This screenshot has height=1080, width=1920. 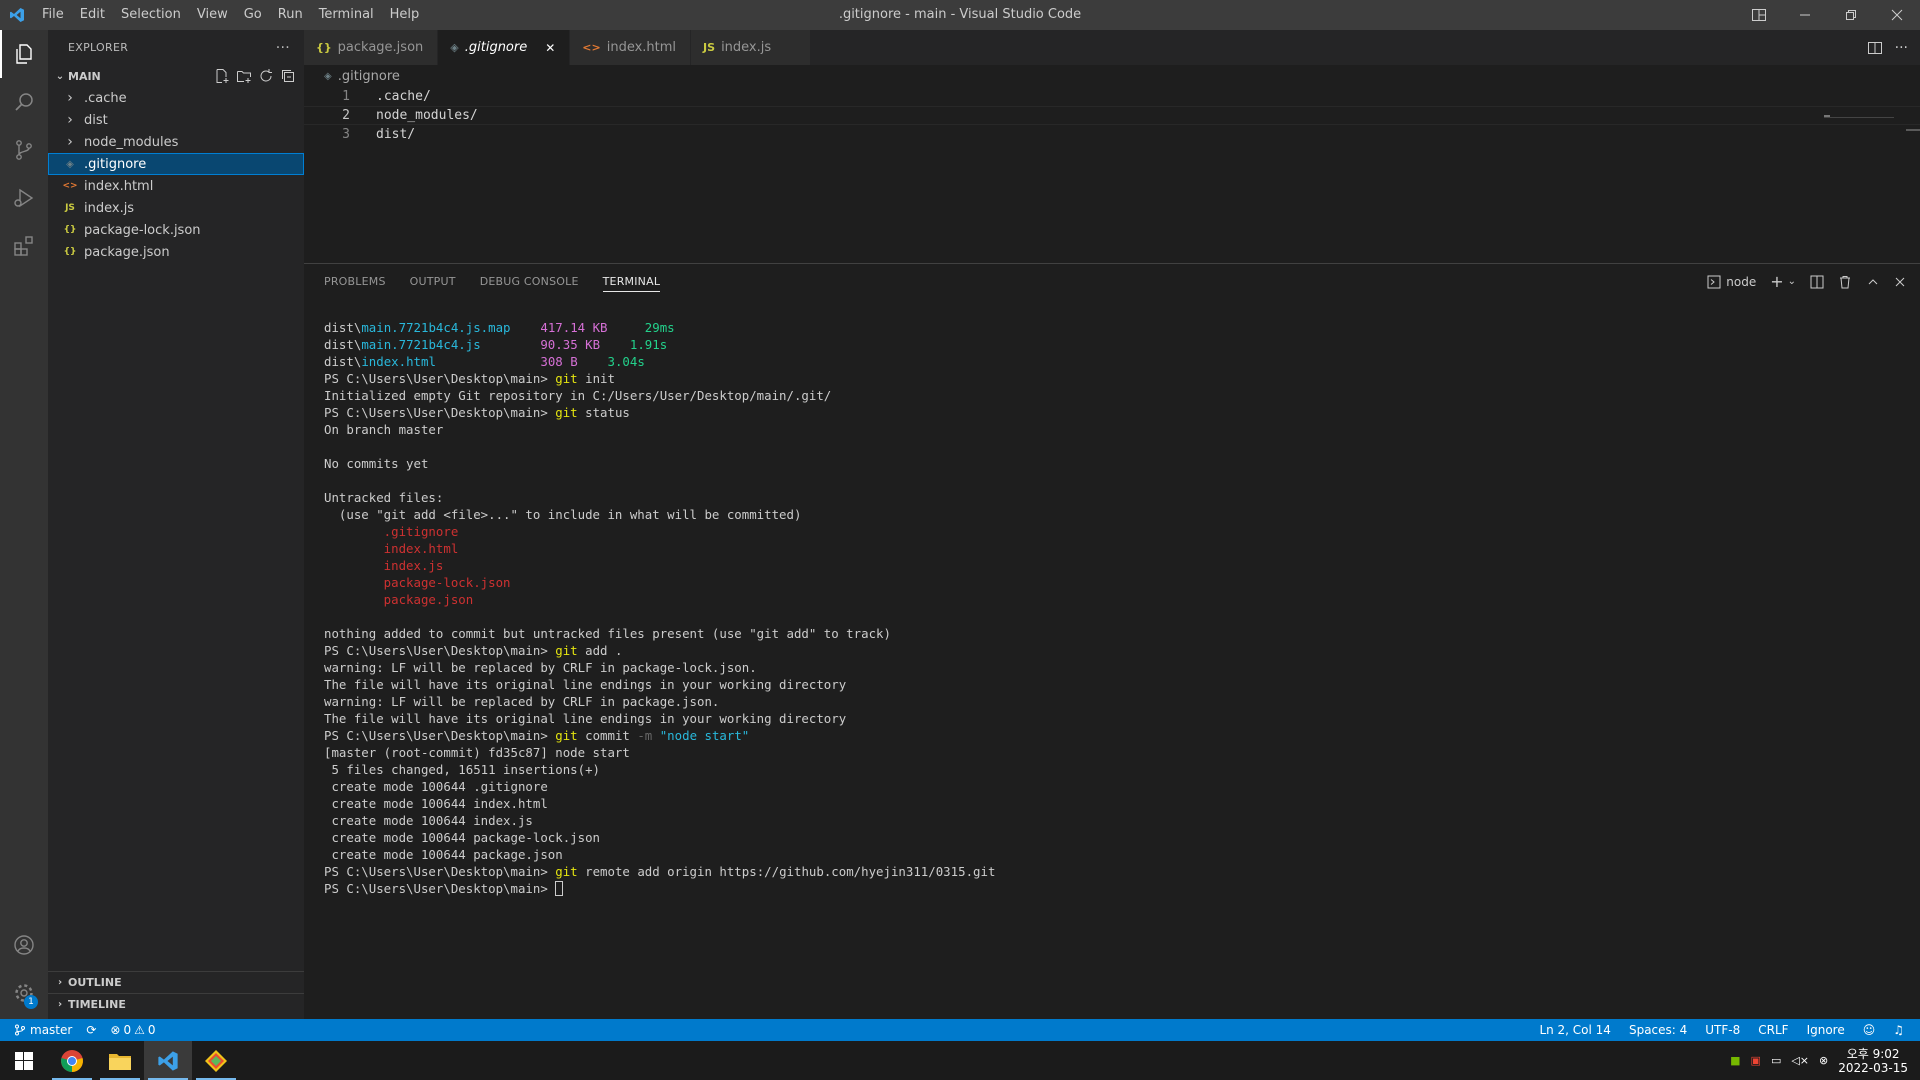 I want to click on volume-muted-icon: ◁×, so click(x=1800, y=1060).